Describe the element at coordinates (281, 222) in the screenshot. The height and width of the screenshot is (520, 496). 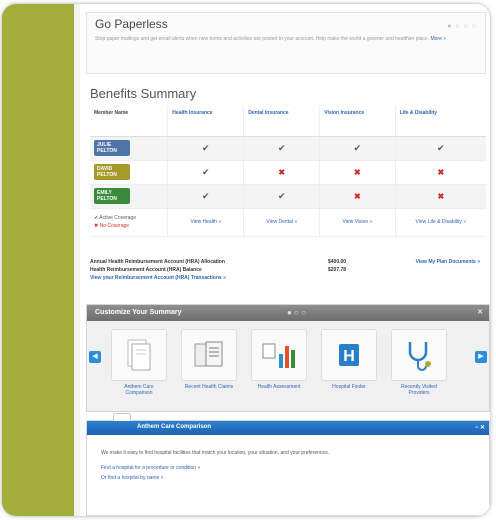
I see `view-dental-link: View Dental »` at that location.